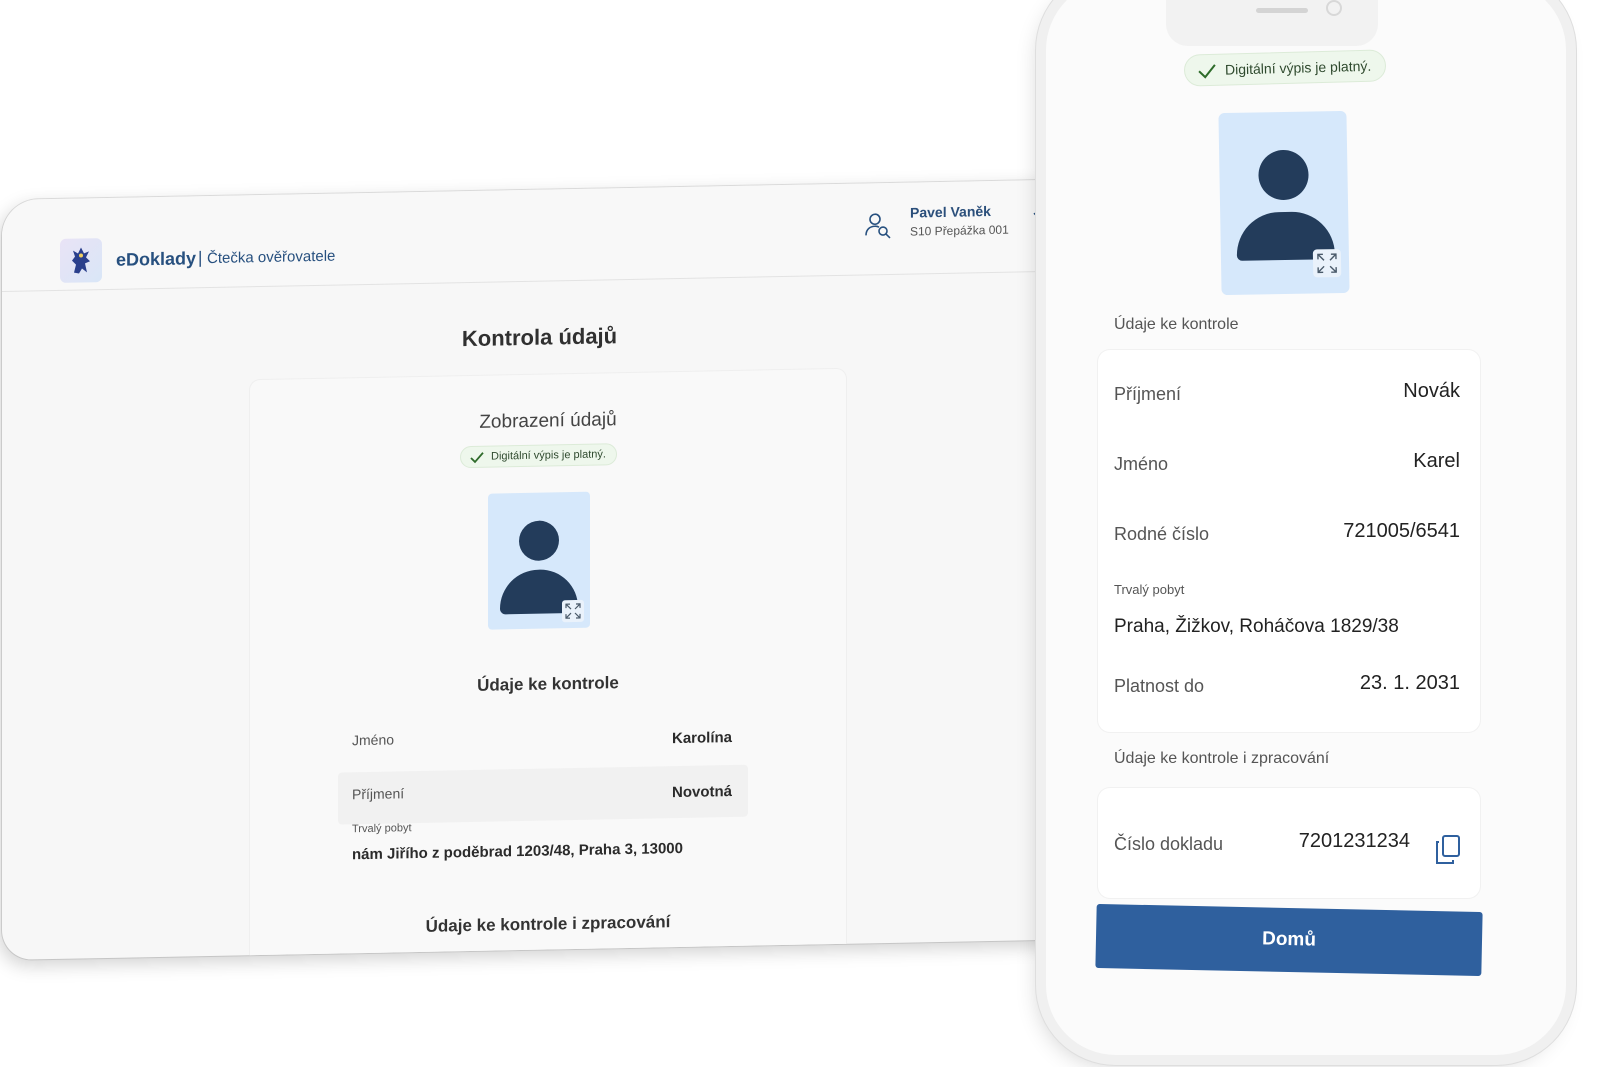 The width and height of the screenshot is (1600, 1067). I want to click on brand-name: eDoklady, so click(156, 259).